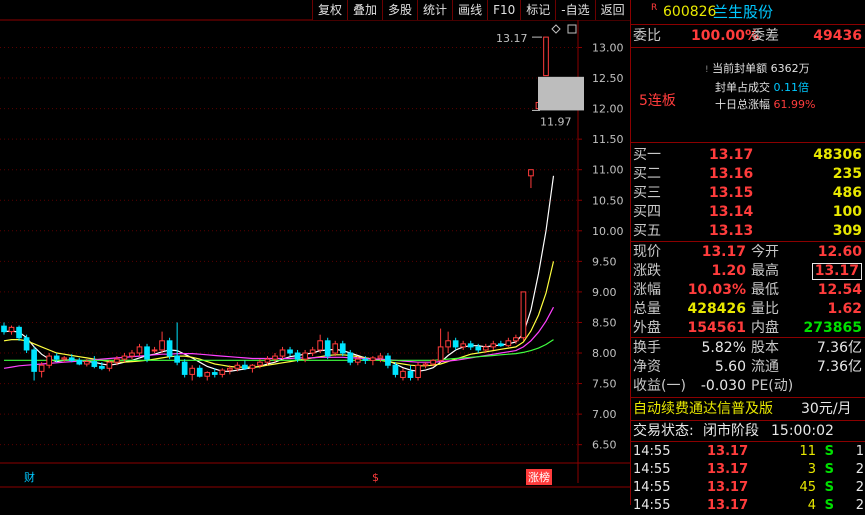 This screenshot has width=865, height=515. What do you see at coordinates (832, 328) in the screenshot?
I see `quote-value-2: 273865` at bounding box center [832, 328].